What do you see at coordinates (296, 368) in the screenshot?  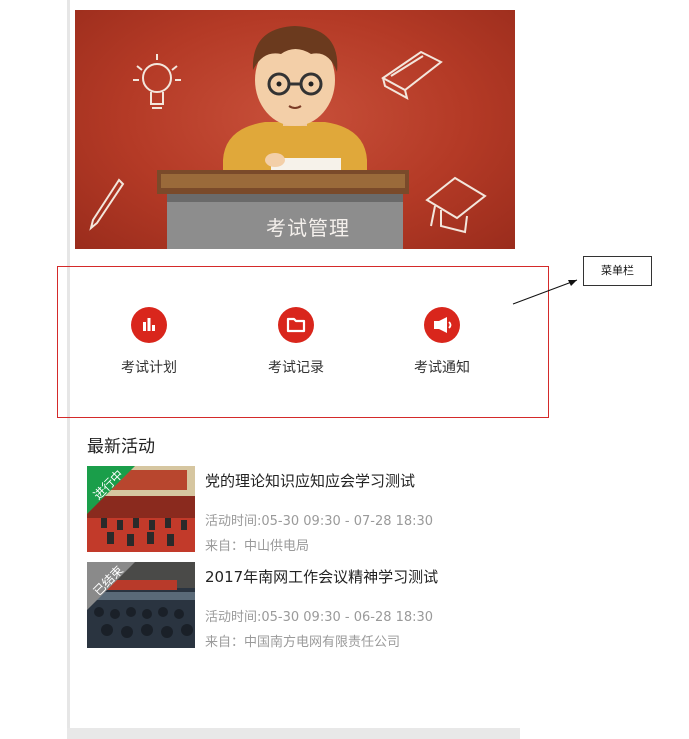 I see `menu-item-label: 考试记录` at bounding box center [296, 368].